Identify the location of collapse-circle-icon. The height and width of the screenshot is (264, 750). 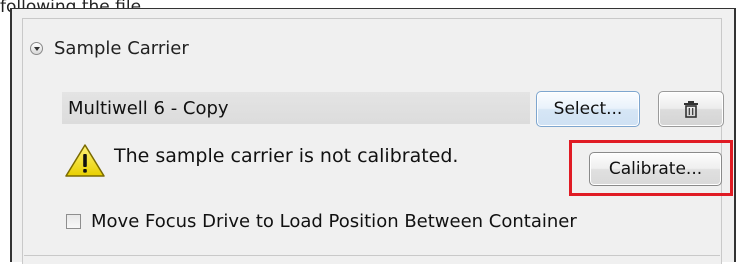
(36, 48).